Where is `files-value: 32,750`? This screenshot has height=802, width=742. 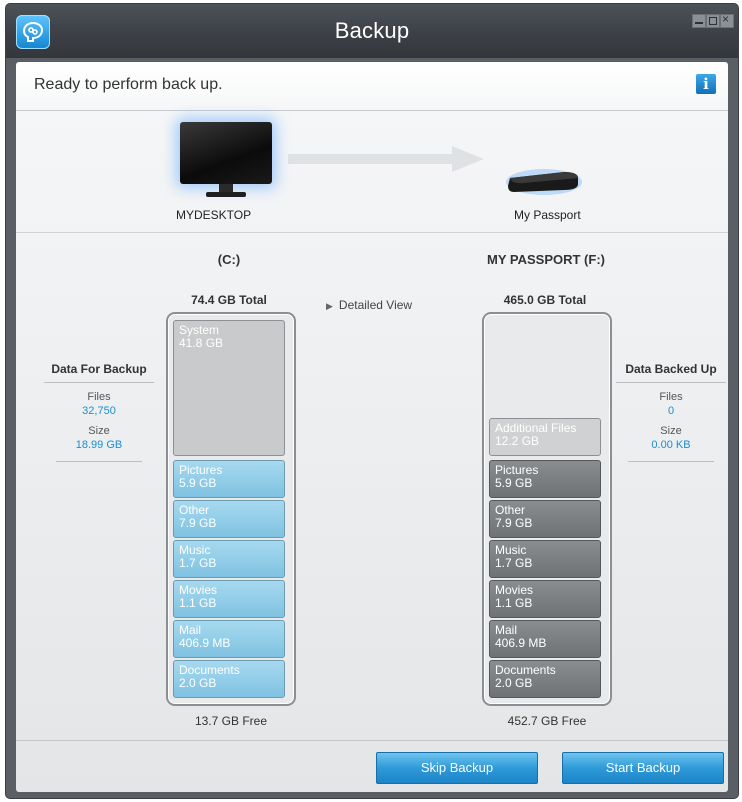 files-value: 32,750 is located at coordinates (99, 411).